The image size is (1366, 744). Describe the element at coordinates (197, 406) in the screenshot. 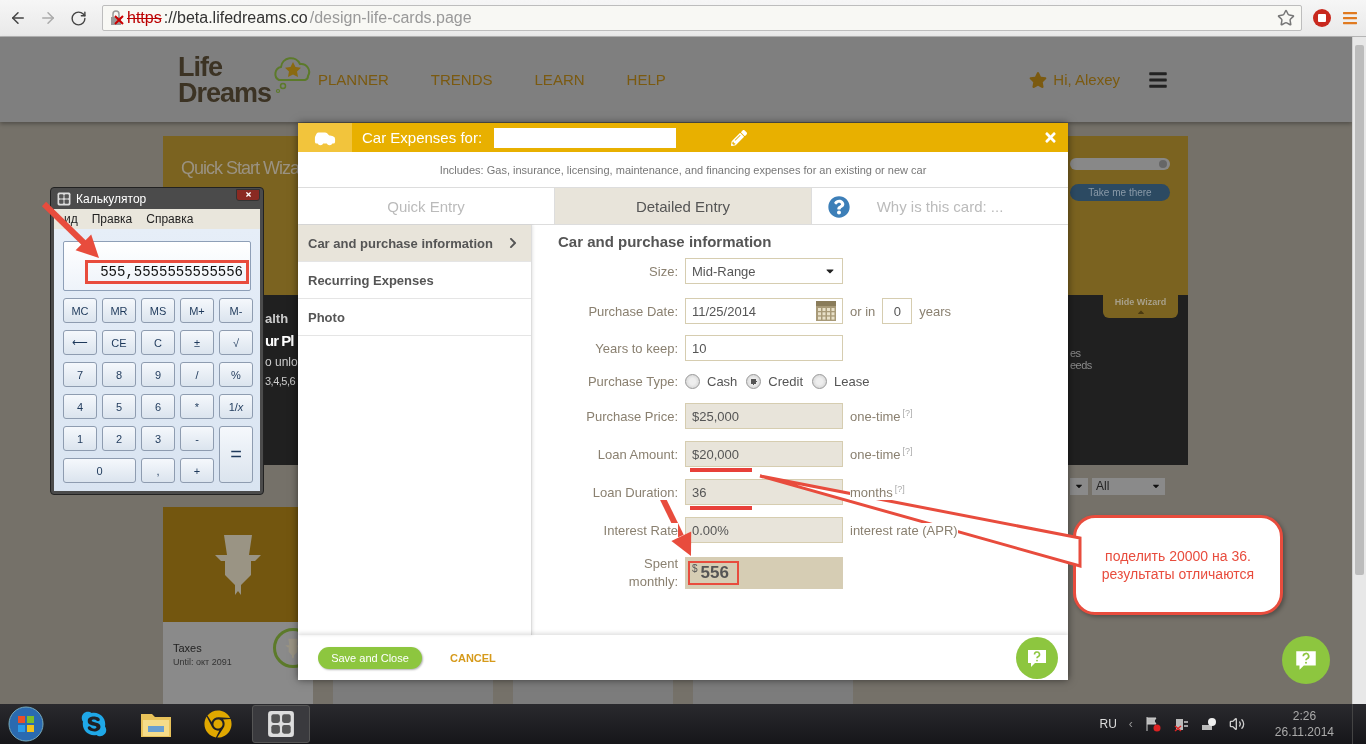

I see `calculator-key: *` at that location.